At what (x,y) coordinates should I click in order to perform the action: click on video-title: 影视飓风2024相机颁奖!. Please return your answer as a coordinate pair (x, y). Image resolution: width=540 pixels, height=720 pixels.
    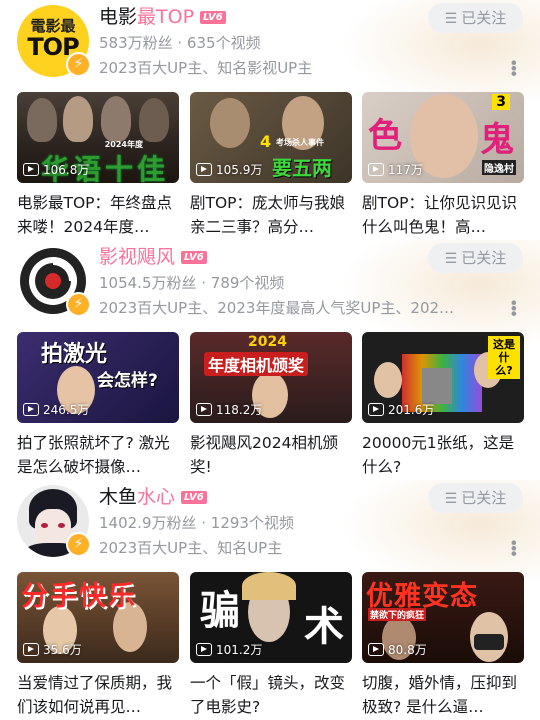
    Looking at the image, I should click on (271, 455).